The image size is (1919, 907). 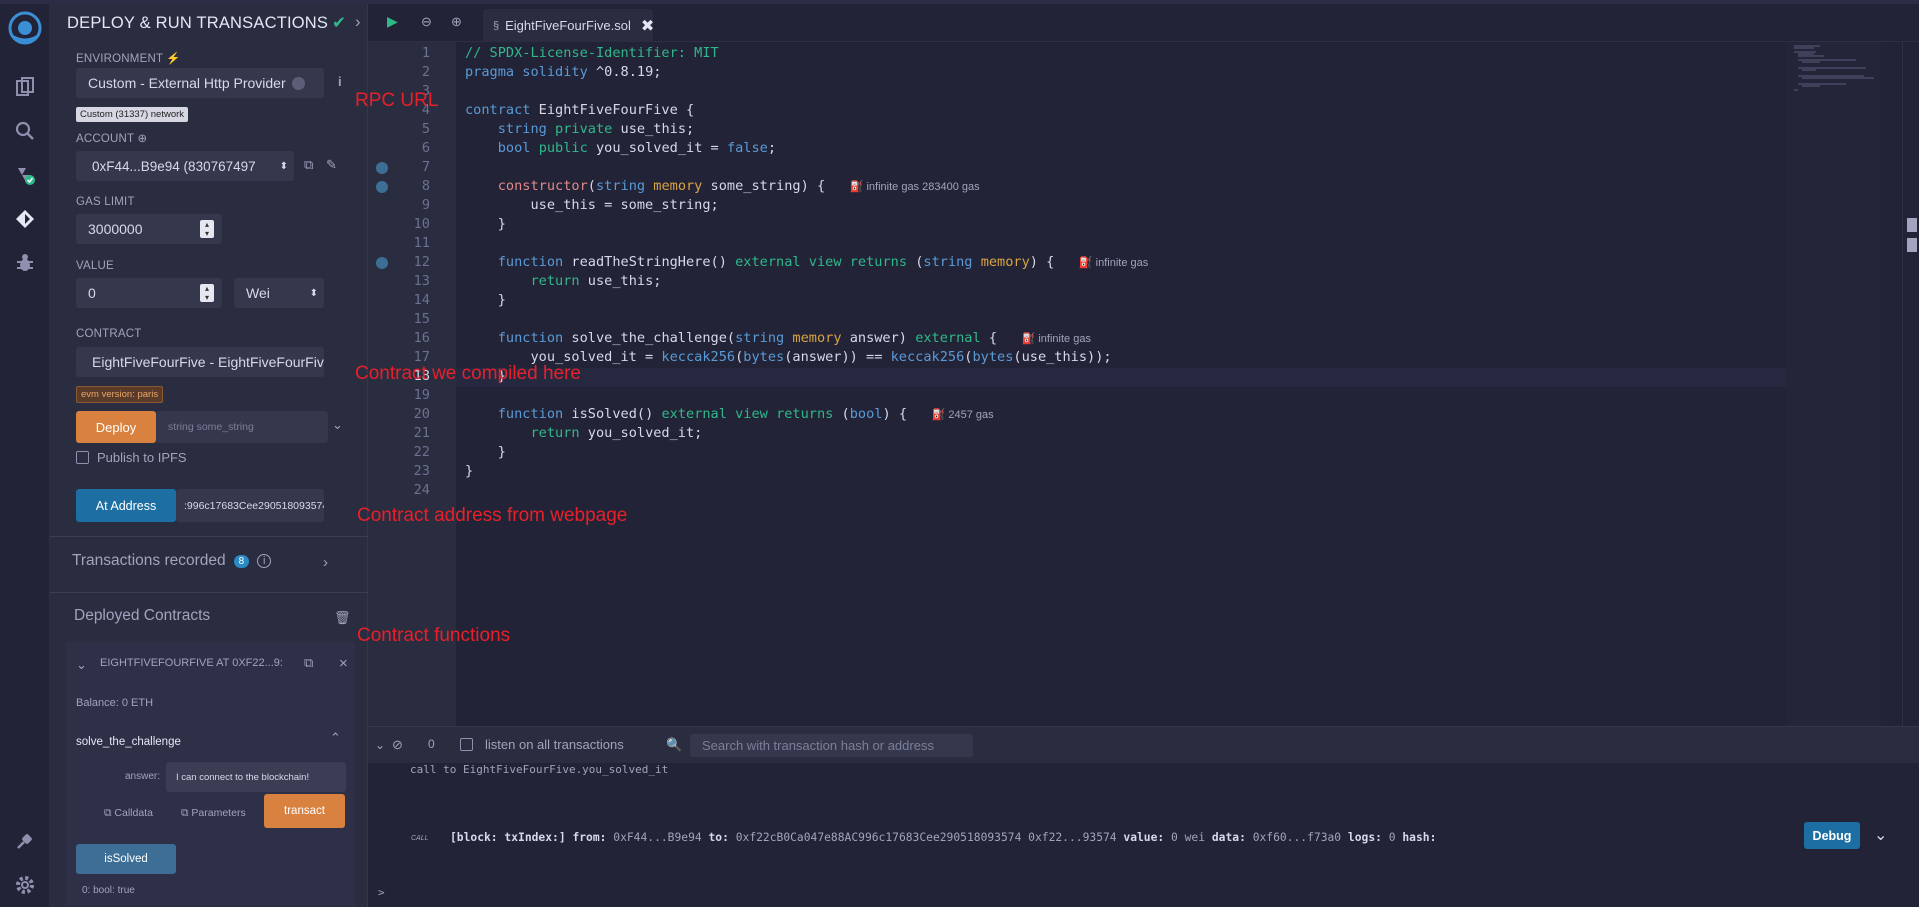 What do you see at coordinates (1910, 384) in the screenshot?
I see `editor-scrollbar` at bounding box center [1910, 384].